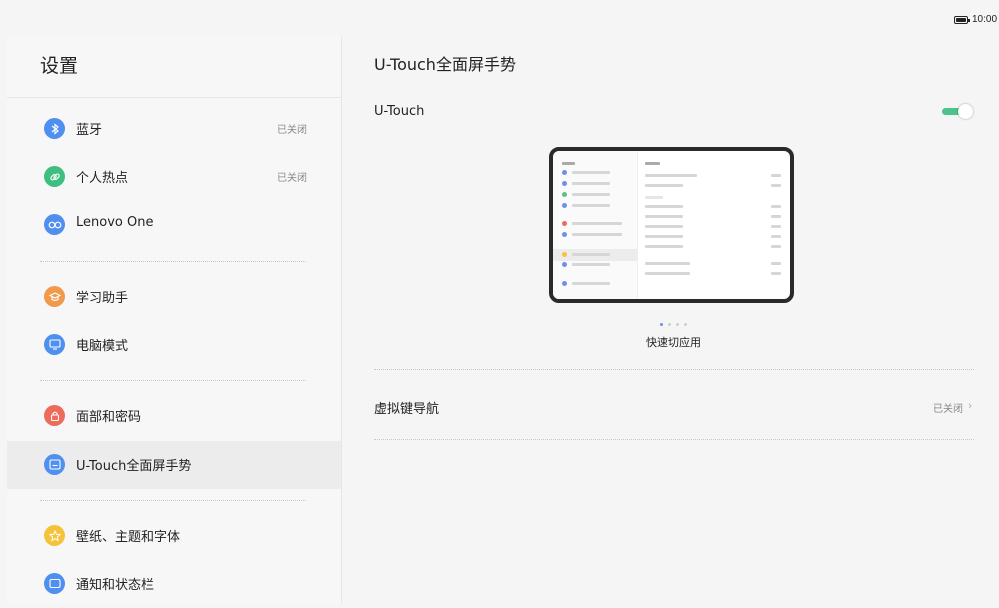  I want to click on sidebar-item-pc-mode: 电脑模式, so click(174, 345).